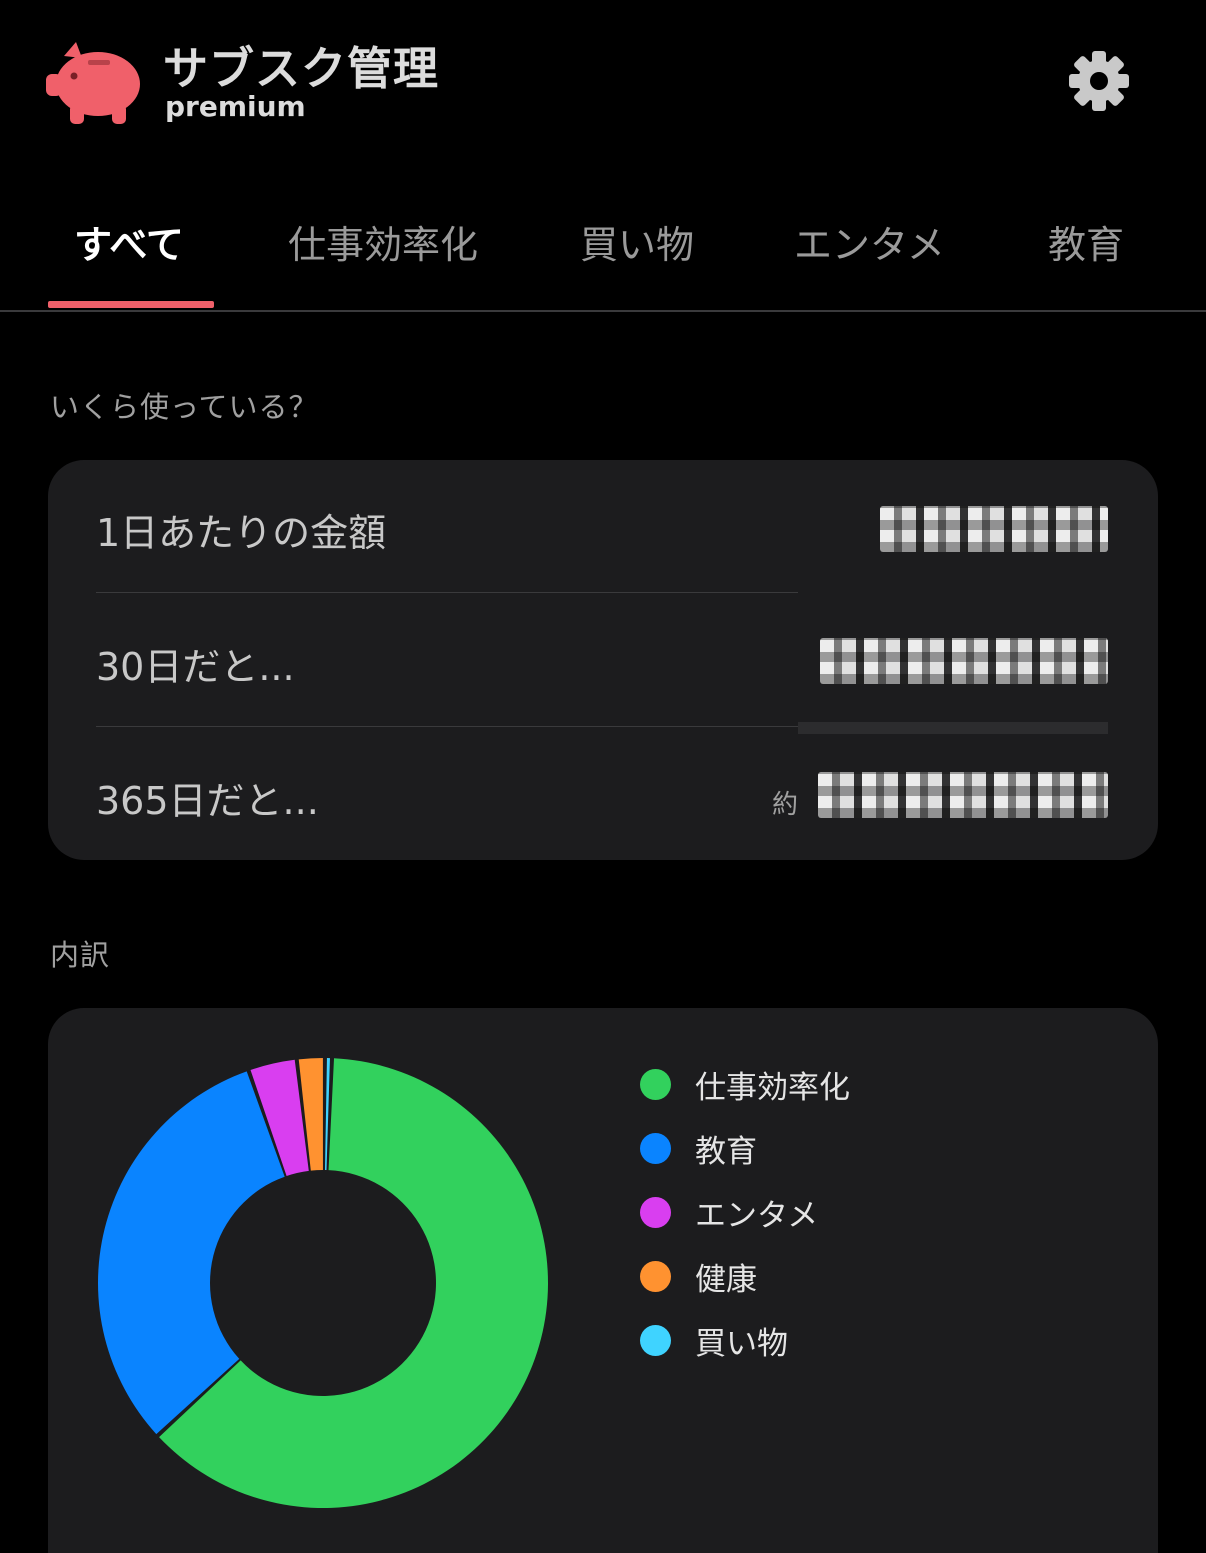  Describe the element at coordinates (1086, 245) in the screenshot. I see `tab-education: 教育` at that location.